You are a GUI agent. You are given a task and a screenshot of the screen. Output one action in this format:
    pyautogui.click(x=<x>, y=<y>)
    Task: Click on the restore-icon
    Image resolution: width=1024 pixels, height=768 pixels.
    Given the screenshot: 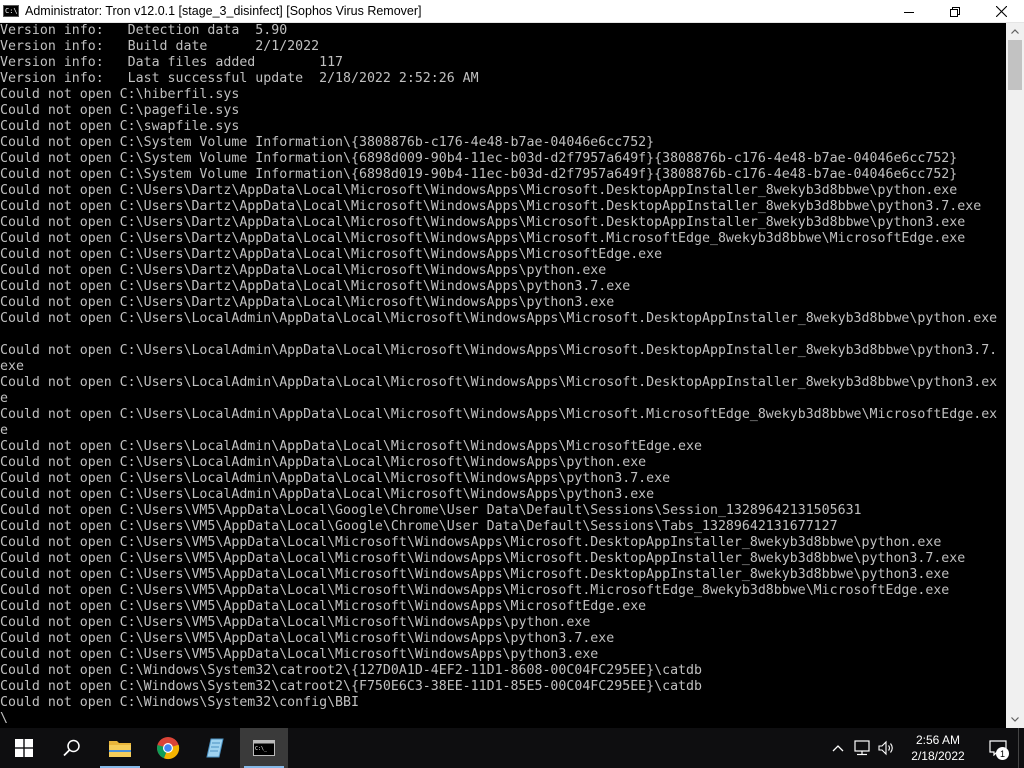 What is the action you would take?
    pyautogui.click(x=955, y=11)
    